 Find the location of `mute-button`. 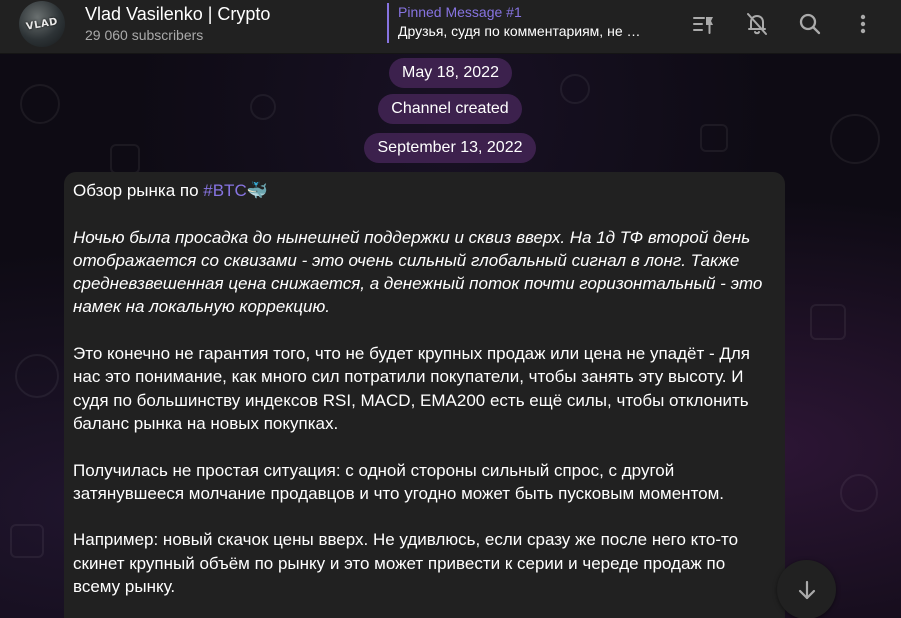

mute-button is located at coordinates (757, 24).